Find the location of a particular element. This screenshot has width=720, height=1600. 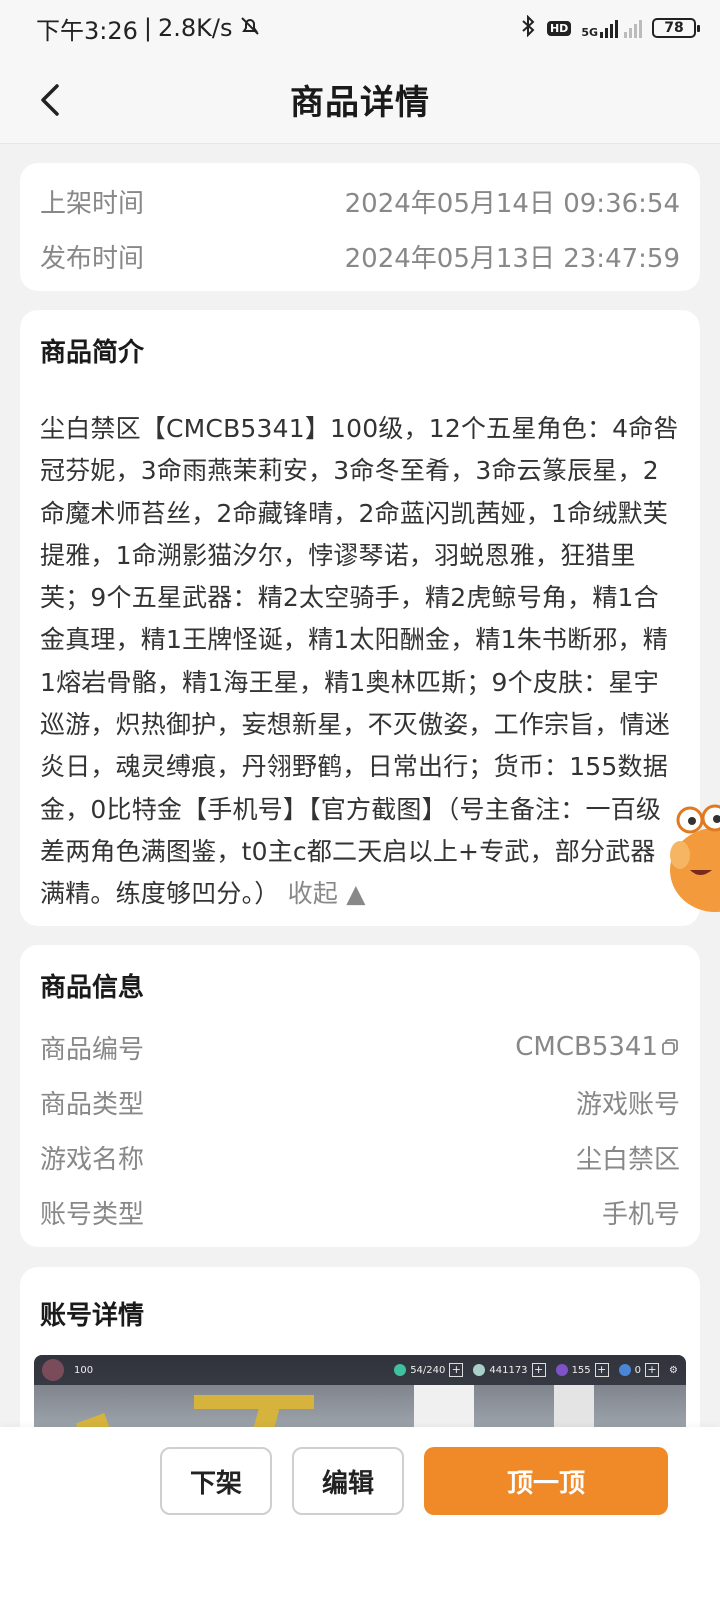

hud-currency-b-value: 155 is located at coordinates (581, 1370).